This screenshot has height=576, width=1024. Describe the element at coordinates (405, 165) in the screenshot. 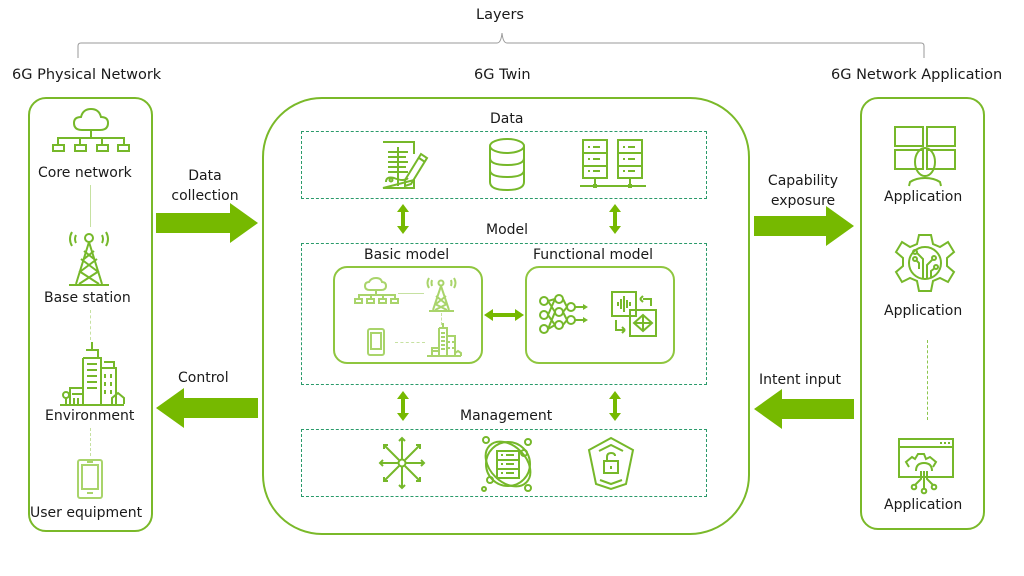

I see `document-edit-icon` at that location.